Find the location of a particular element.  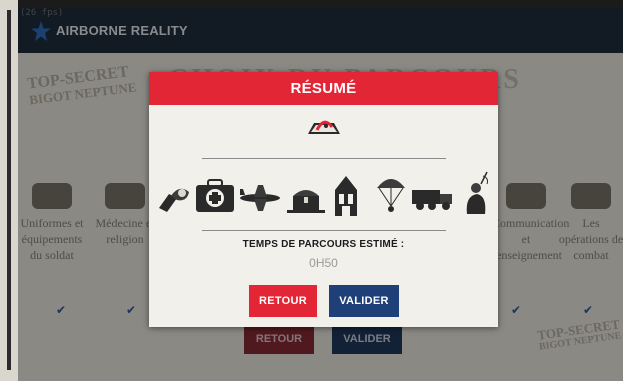

radio-operator-icon is located at coordinates (477, 192).